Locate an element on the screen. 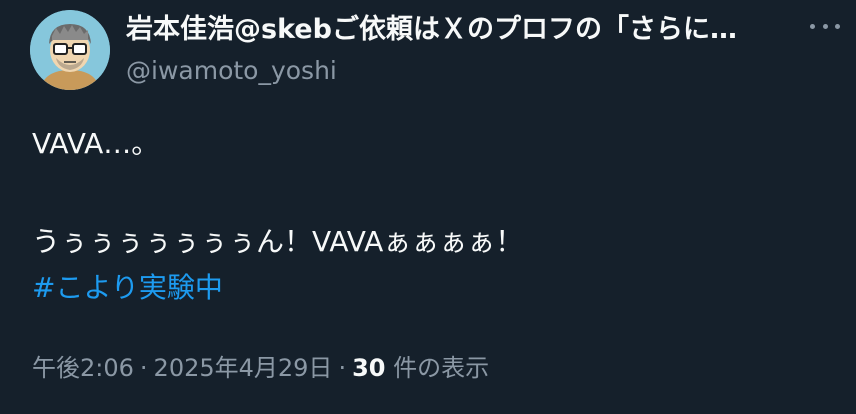  avatar is located at coordinates (70, 50).